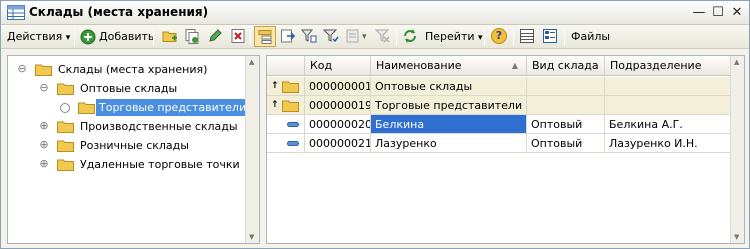 The width and height of the screenshot is (750, 249). What do you see at coordinates (119, 12) in the screenshot?
I see `window-title: Склады (места хранения)` at bounding box center [119, 12].